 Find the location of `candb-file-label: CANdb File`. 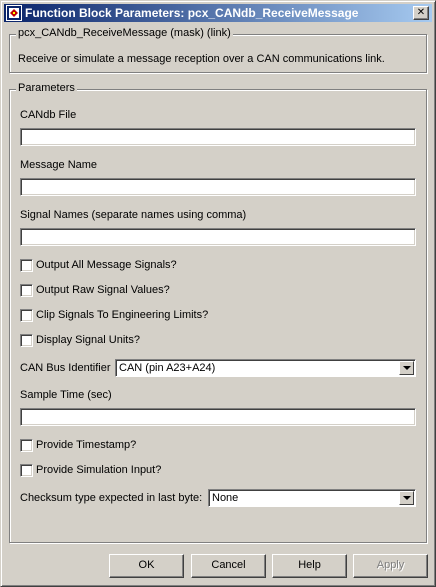

candb-file-label: CANdb File is located at coordinates (48, 115).